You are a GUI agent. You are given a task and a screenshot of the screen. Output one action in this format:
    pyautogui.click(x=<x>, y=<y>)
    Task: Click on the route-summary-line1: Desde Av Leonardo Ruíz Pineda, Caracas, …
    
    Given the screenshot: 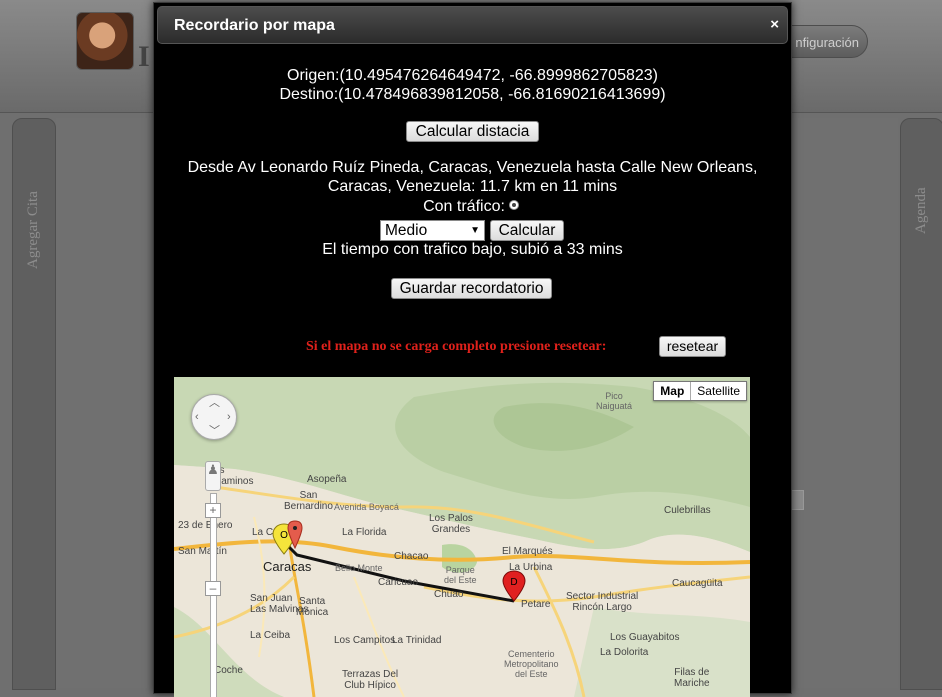 What is the action you would take?
    pyautogui.click(x=472, y=167)
    